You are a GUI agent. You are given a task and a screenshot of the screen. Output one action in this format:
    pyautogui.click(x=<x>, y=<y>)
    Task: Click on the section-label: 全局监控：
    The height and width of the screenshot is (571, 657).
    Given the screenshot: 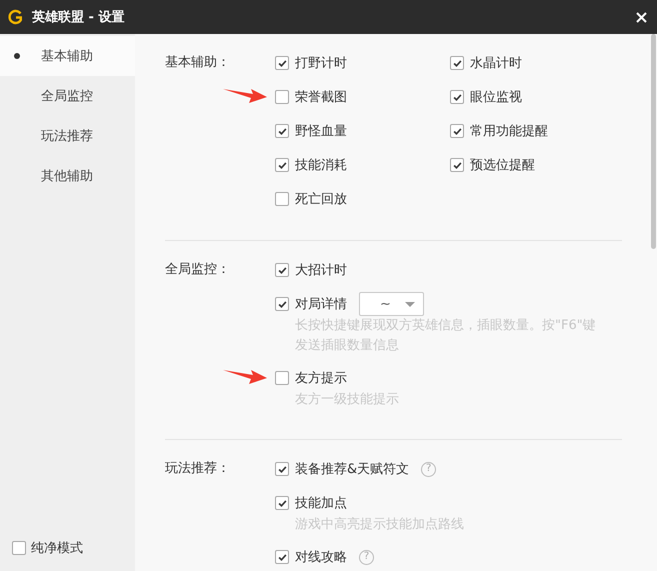 What is the action you would take?
    pyautogui.click(x=198, y=270)
    